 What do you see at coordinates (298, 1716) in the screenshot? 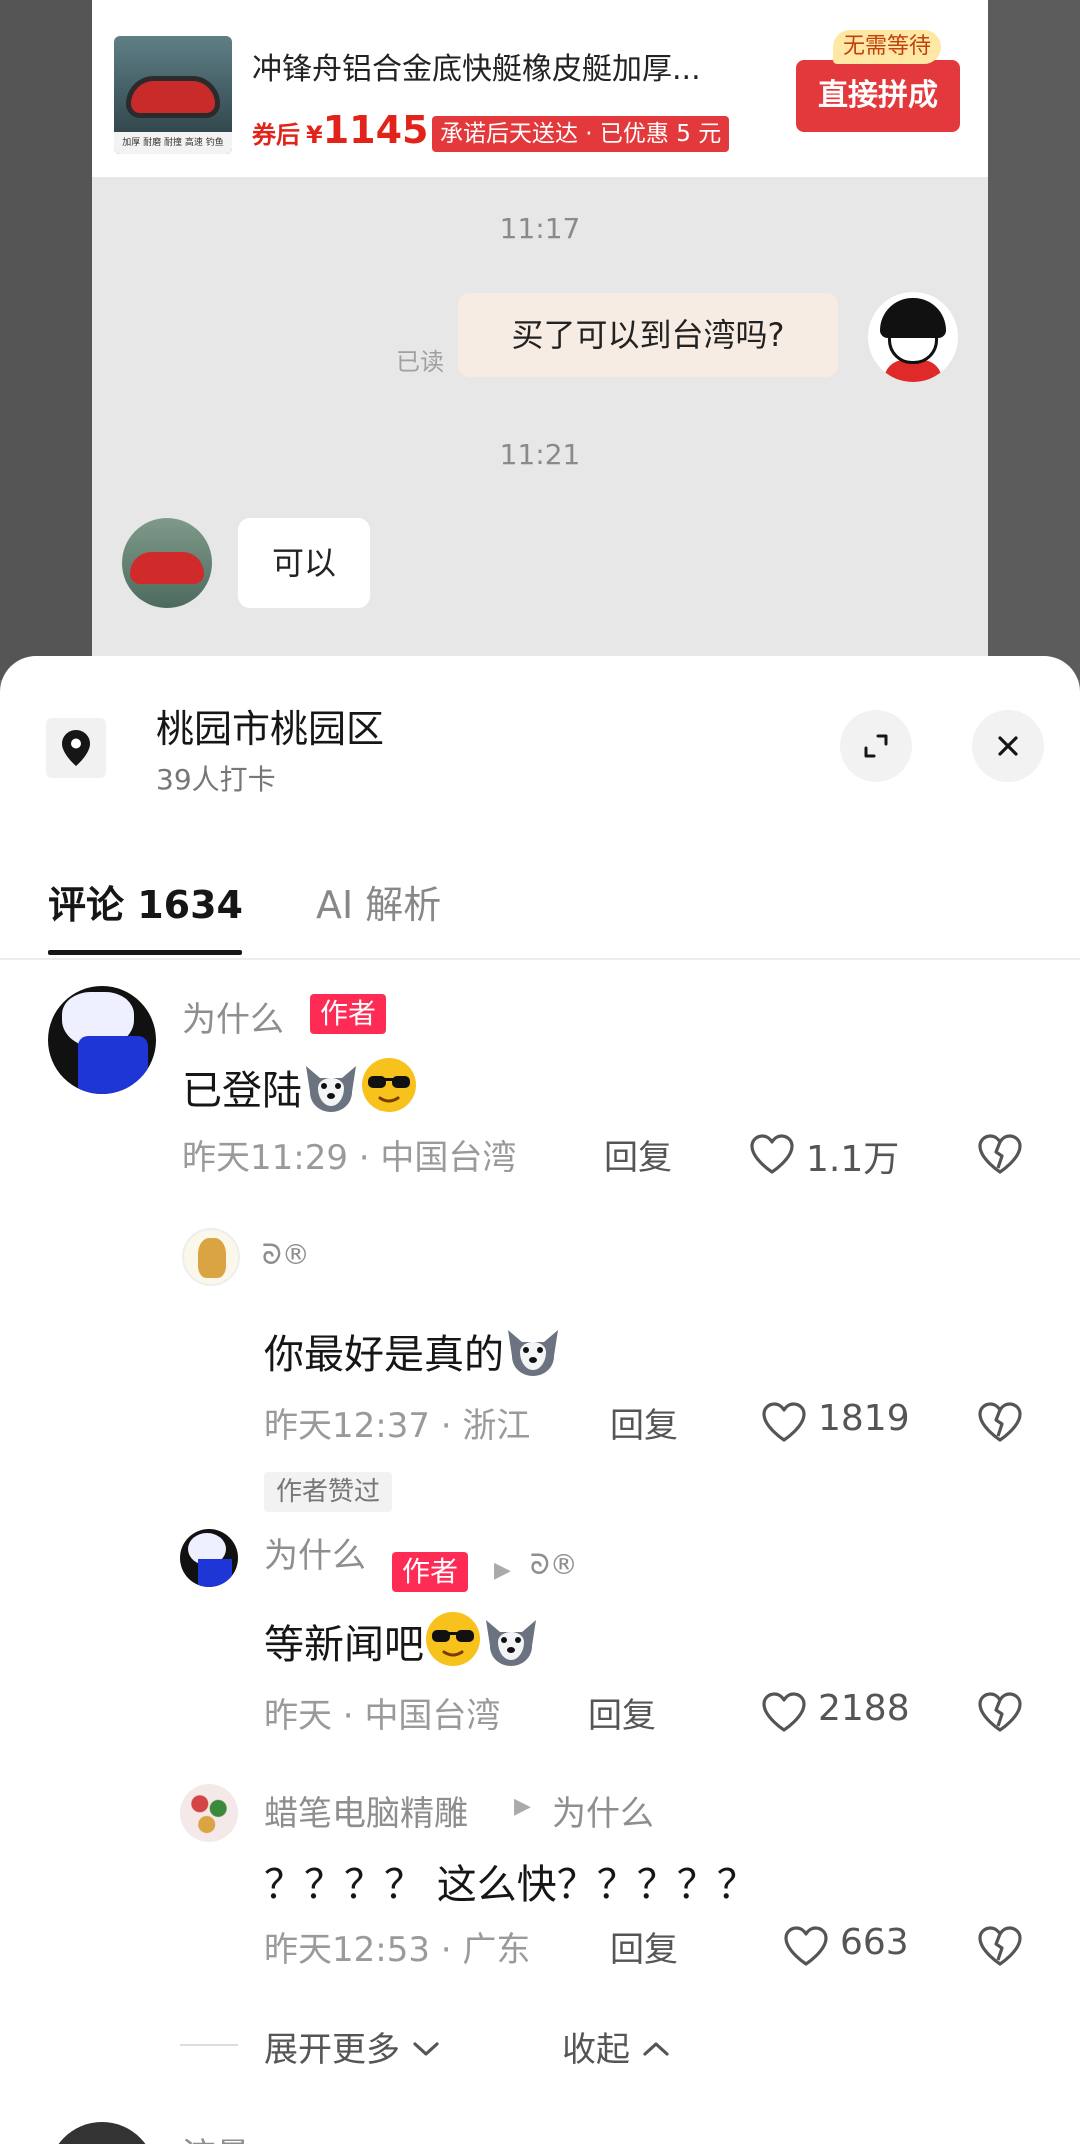
I see `reply-time: 昨天` at bounding box center [298, 1716].